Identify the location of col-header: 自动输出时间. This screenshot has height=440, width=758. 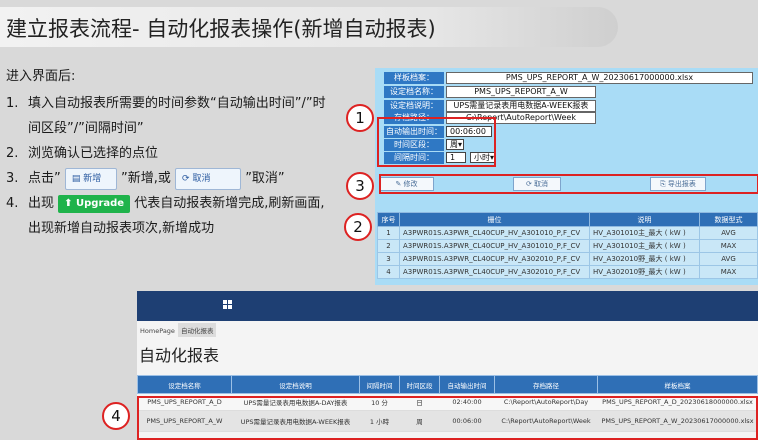
(467, 384).